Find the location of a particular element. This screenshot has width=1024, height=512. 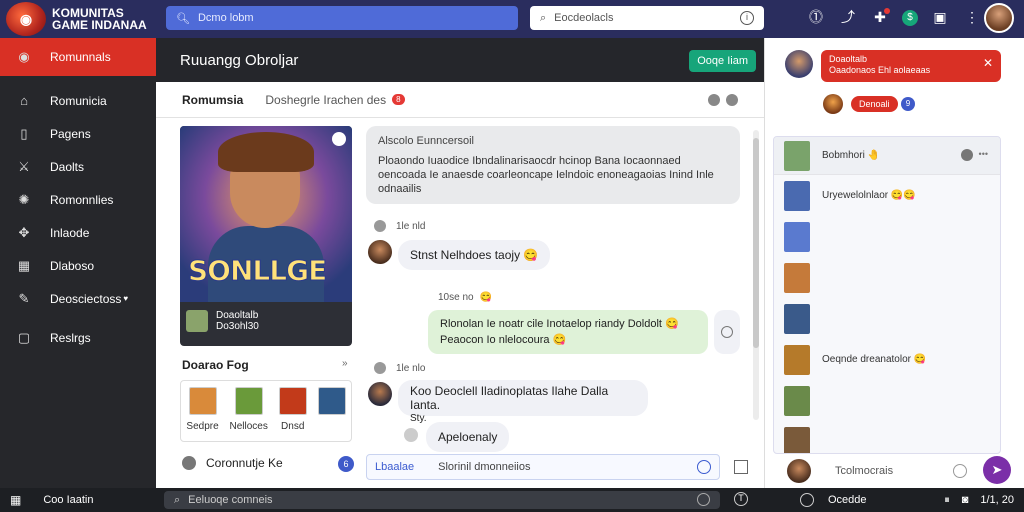

pill-count-badge: 9 is located at coordinates (908, 104).